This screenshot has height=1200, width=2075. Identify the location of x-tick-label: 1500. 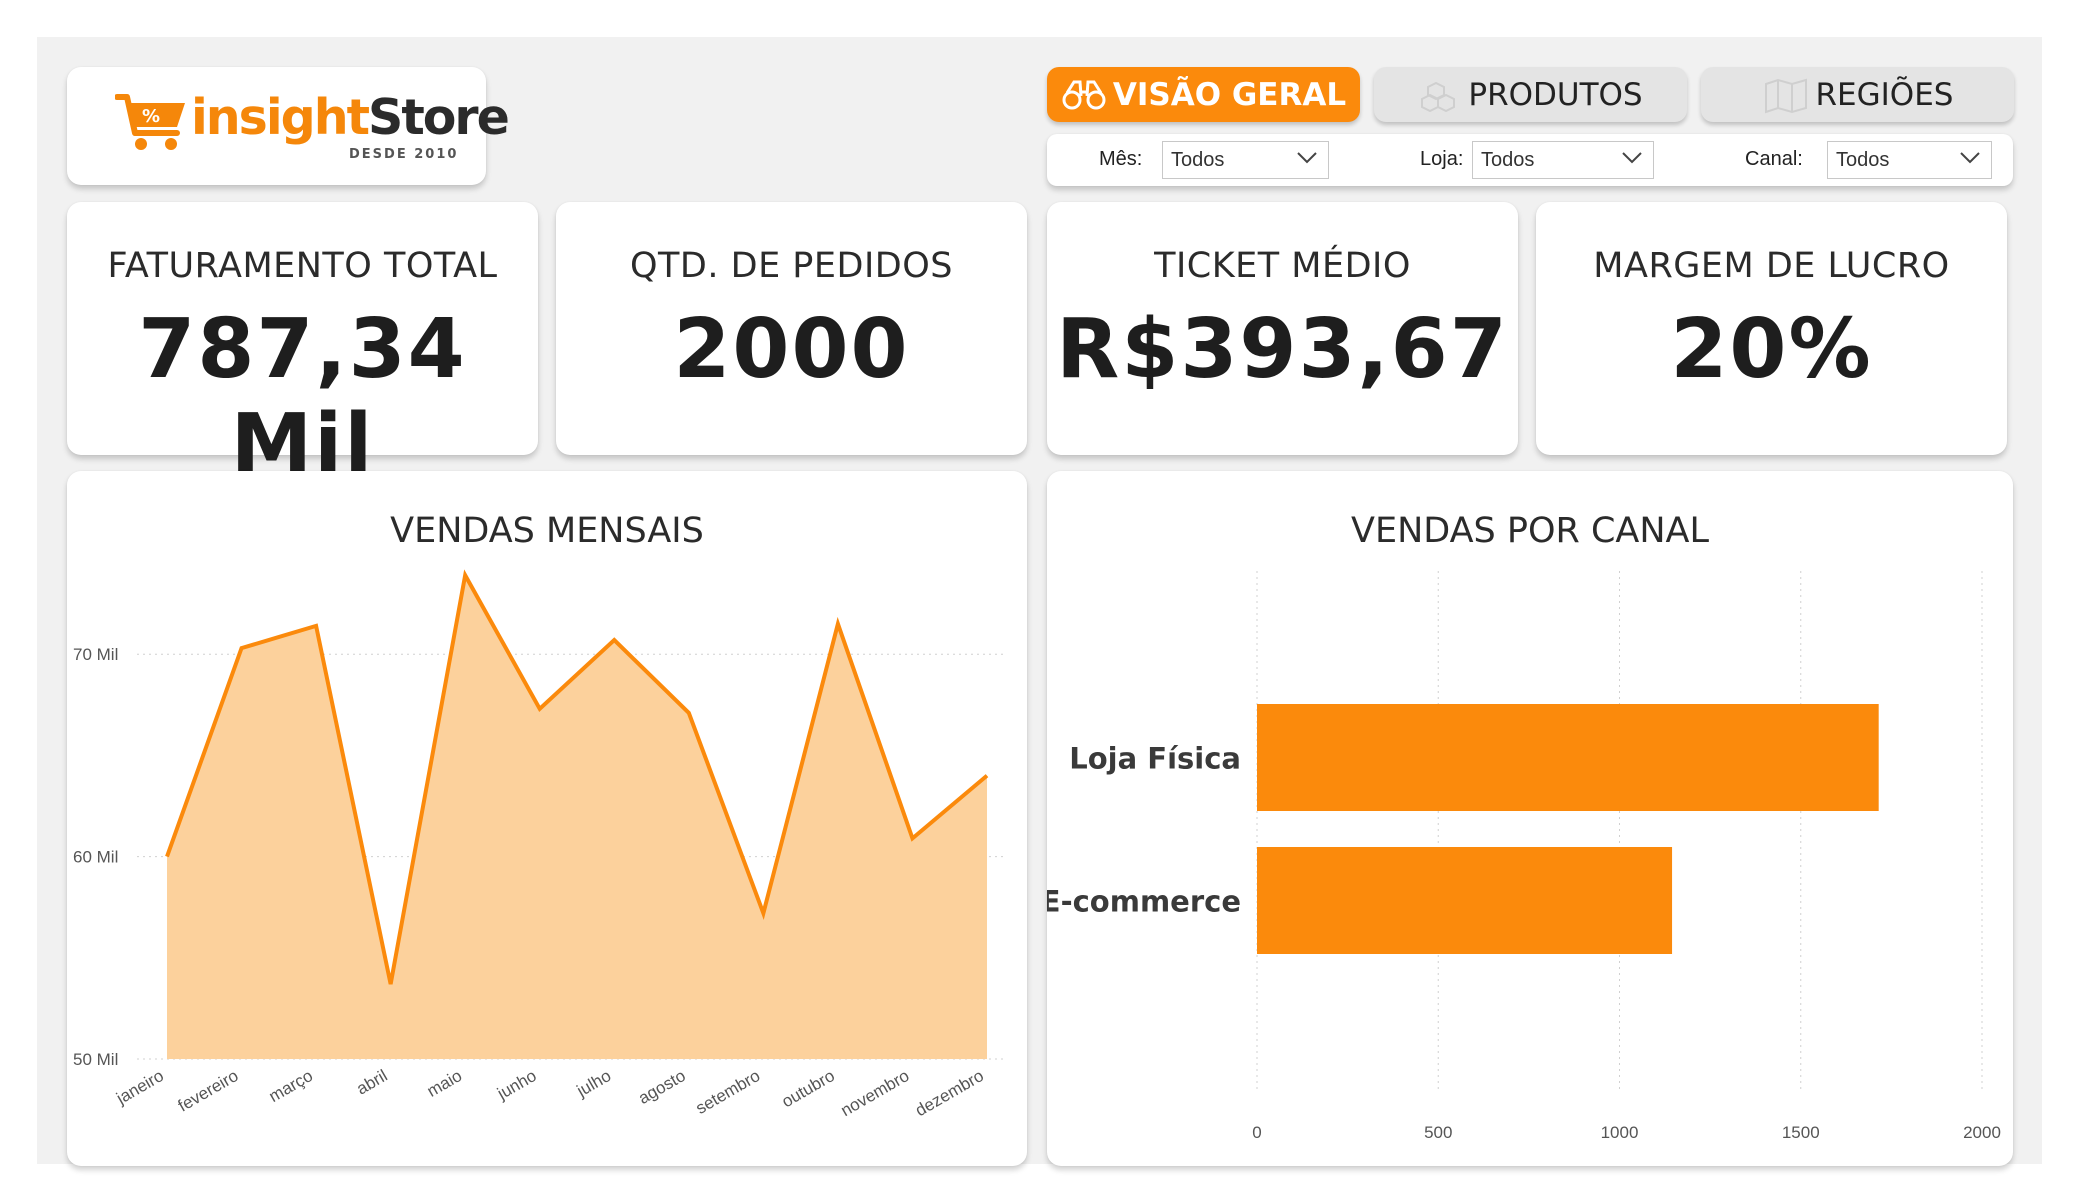
(1801, 1132).